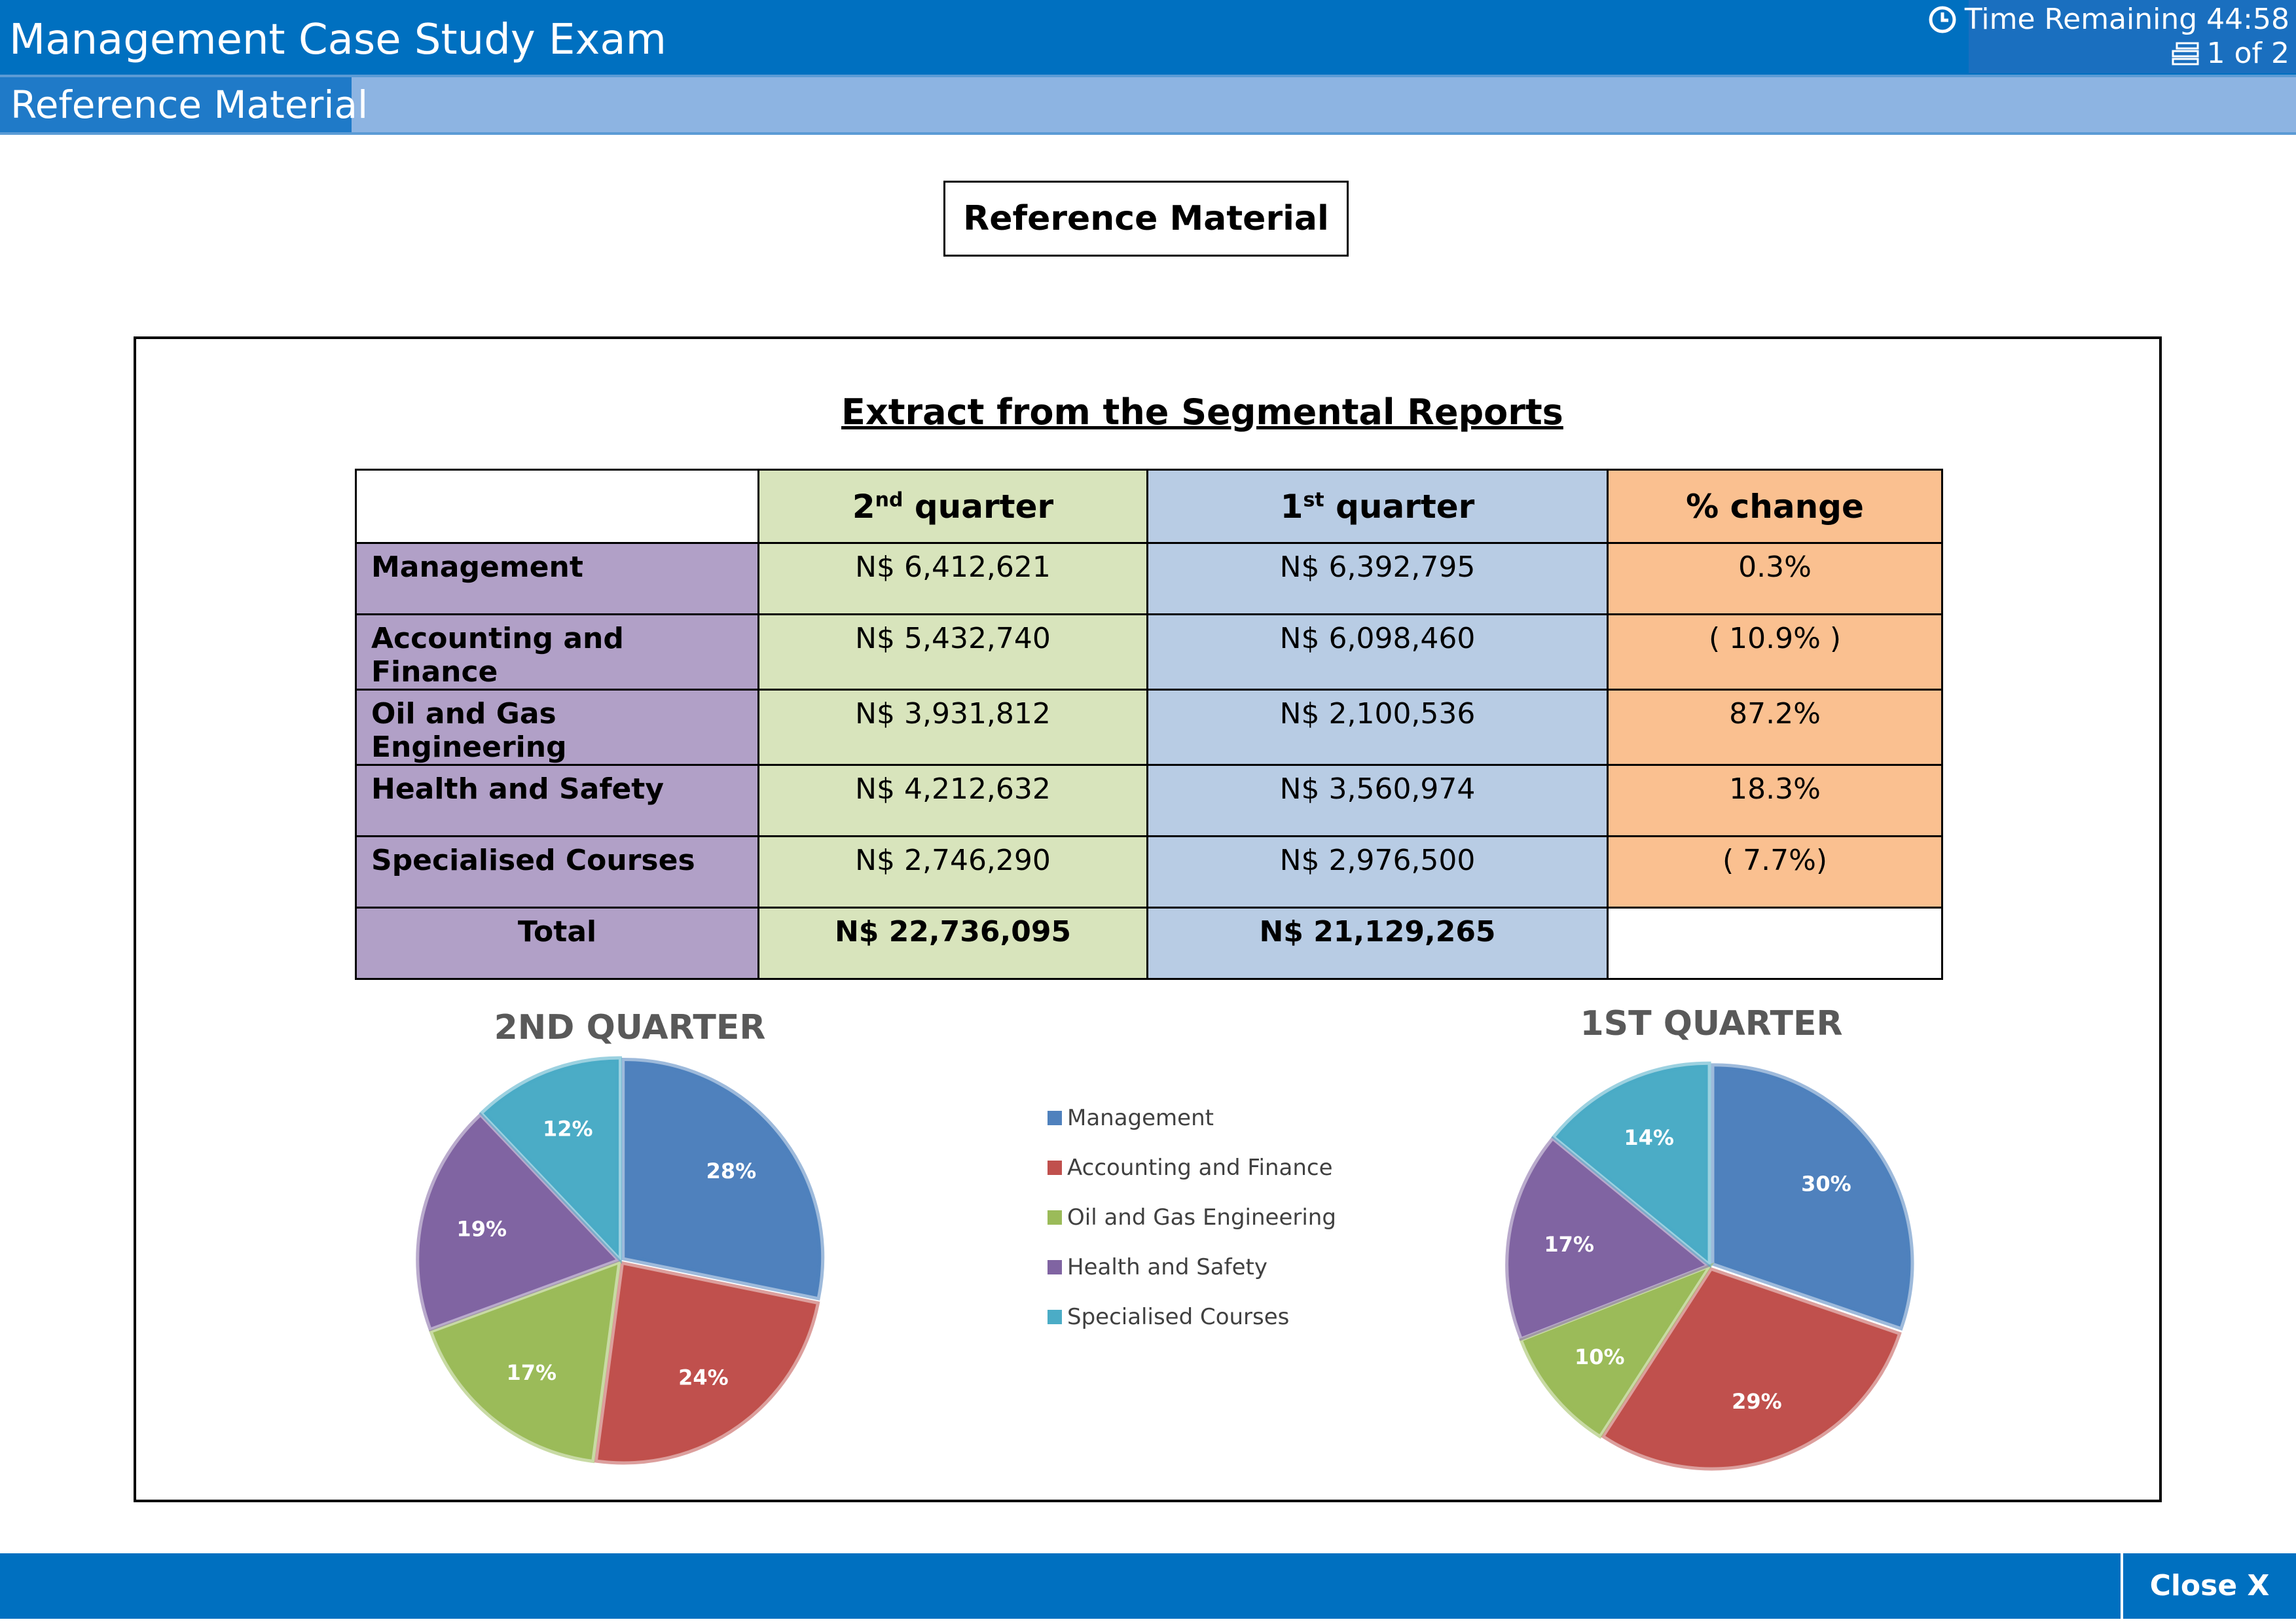  Describe the element at coordinates (1377, 800) in the screenshot. I see `cell-q1: N$ 3,560,974` at that location.